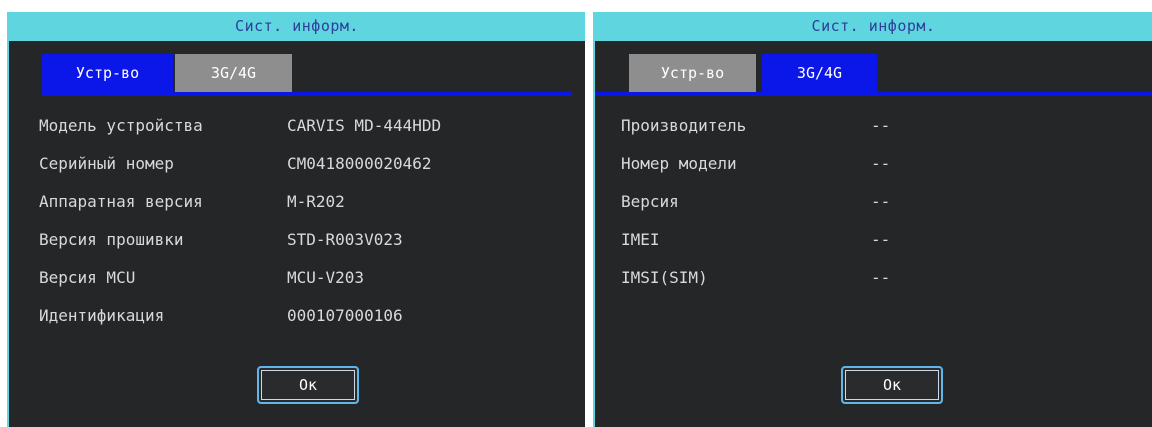 The height and width of the screenshot is (427, 1152). I want to click on info-row-imsi: IMSI(SIM) --, so click(873, 278).